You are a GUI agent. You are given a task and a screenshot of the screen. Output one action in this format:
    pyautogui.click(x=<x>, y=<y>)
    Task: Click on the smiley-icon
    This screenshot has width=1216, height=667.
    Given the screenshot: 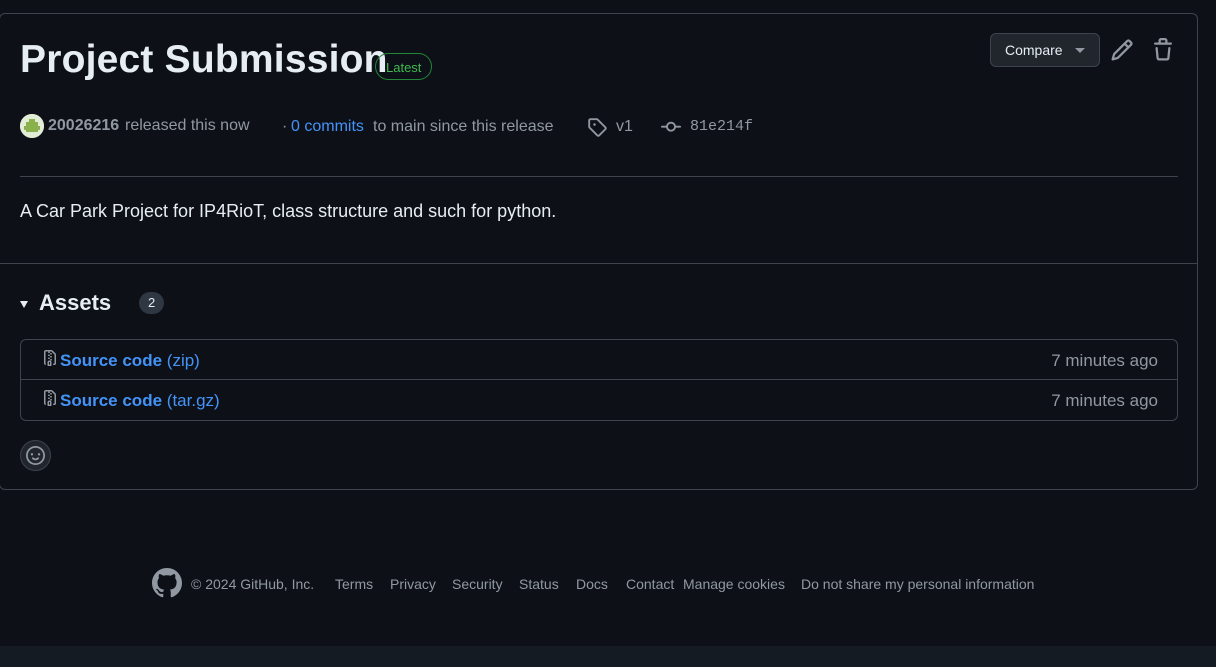 What is the action you would take?
    pyautogui.click(x=35, y=455)
    